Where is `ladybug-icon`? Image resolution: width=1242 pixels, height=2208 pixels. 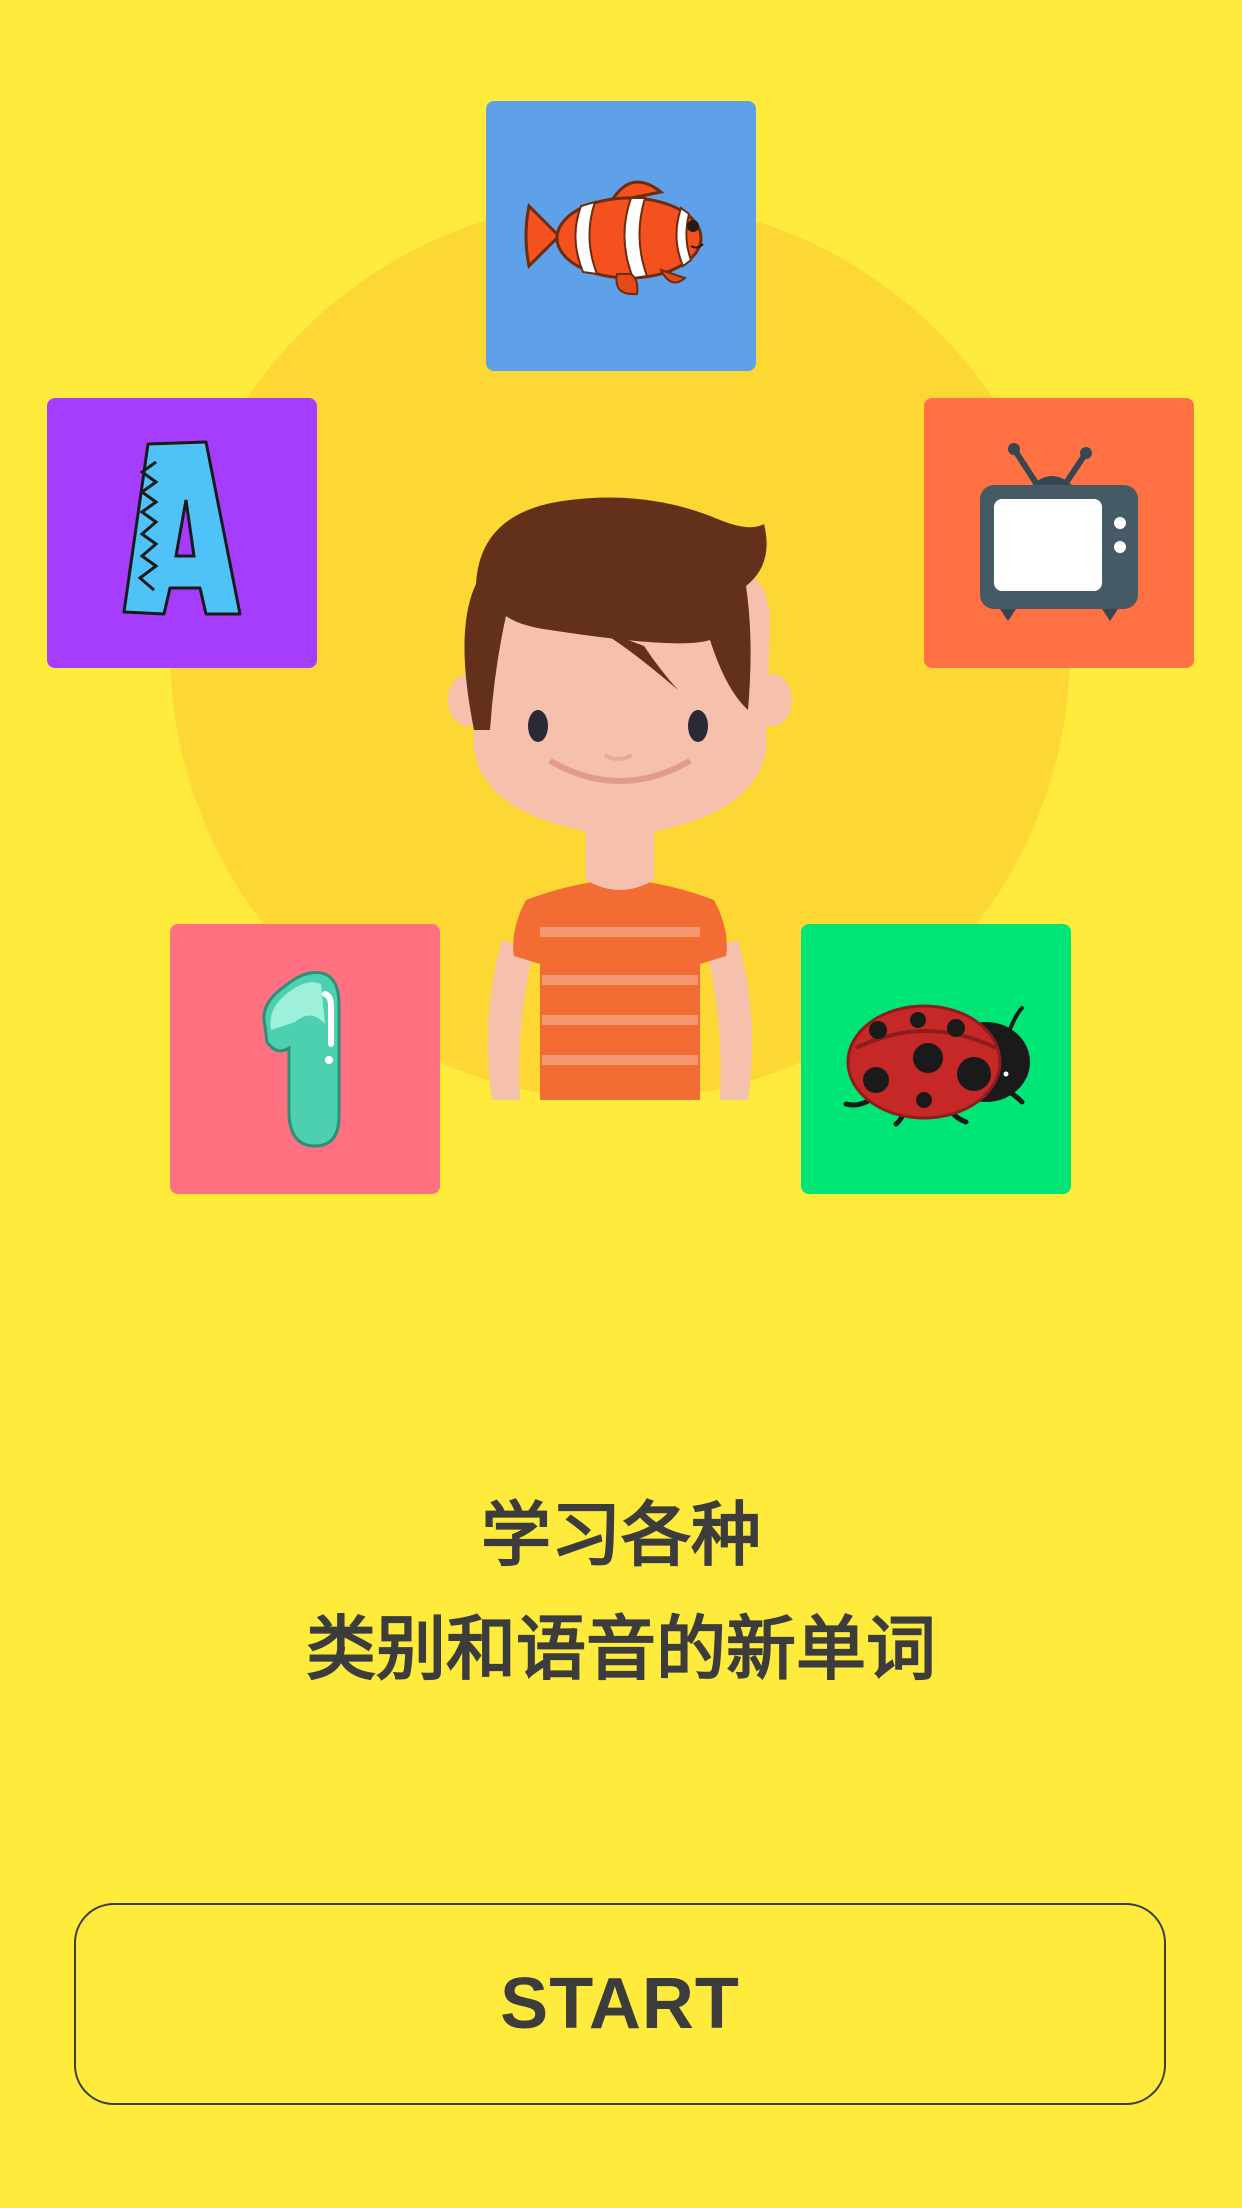 ladybug-icon is located at coordinates (936, 1065).